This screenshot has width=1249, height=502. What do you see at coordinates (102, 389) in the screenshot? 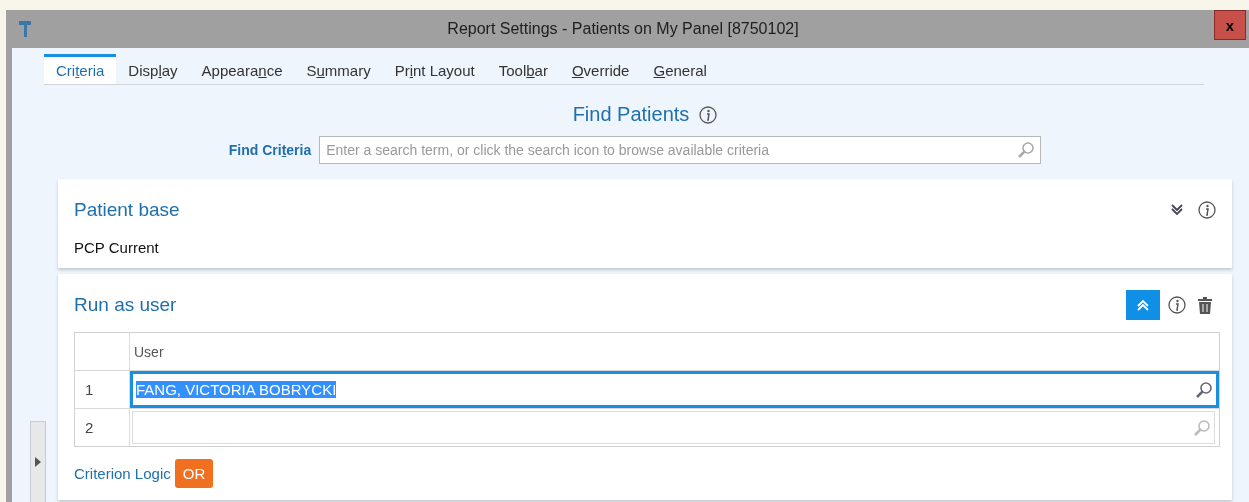
I see `row-number: 1` at bounding box center [102, 389].